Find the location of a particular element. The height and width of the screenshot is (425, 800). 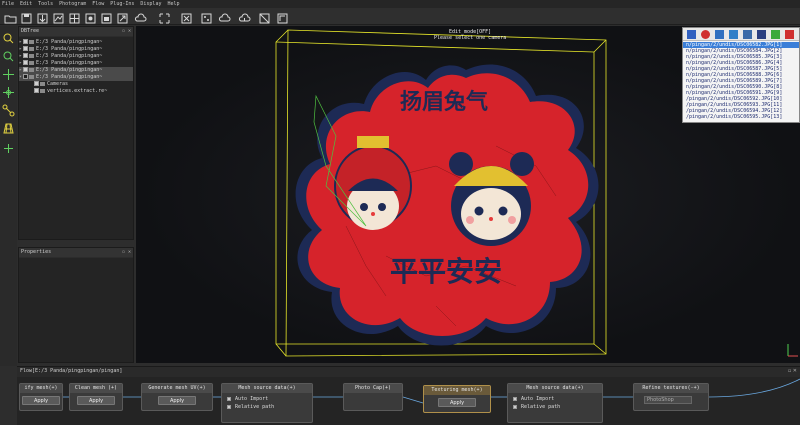

move-icon is located at coordinates (8, 73).